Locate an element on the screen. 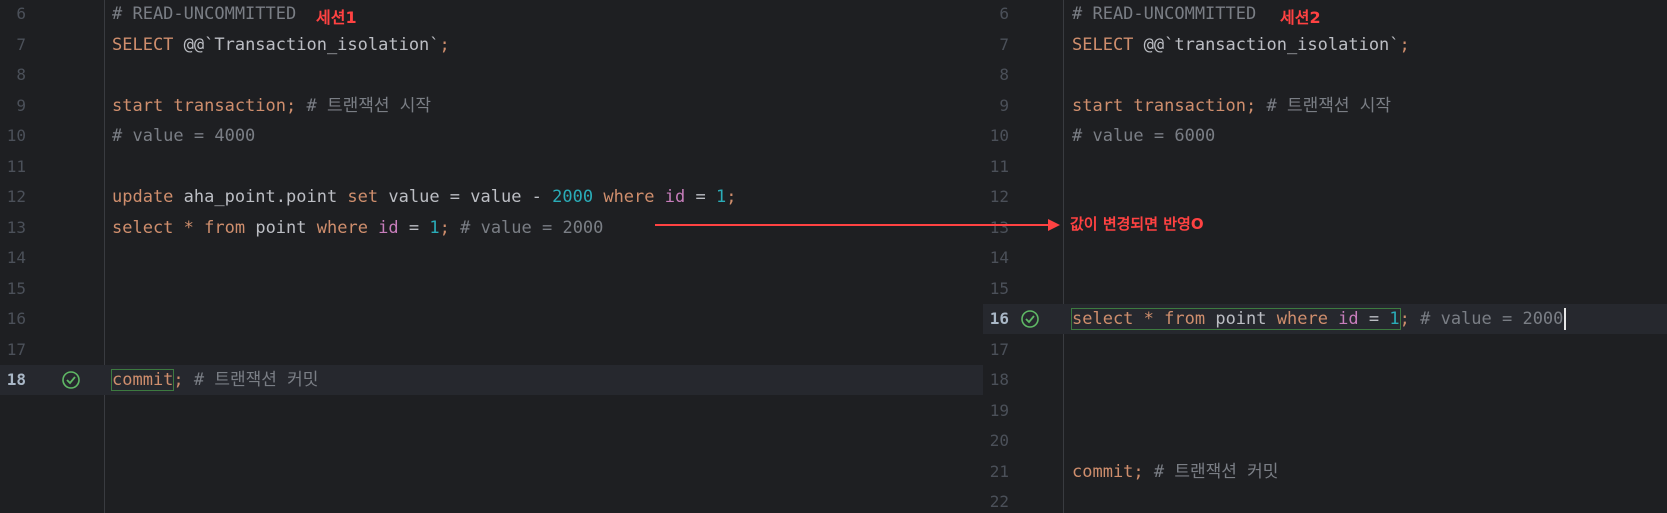  code-line: 22 is located at coordinates (1325, 500).